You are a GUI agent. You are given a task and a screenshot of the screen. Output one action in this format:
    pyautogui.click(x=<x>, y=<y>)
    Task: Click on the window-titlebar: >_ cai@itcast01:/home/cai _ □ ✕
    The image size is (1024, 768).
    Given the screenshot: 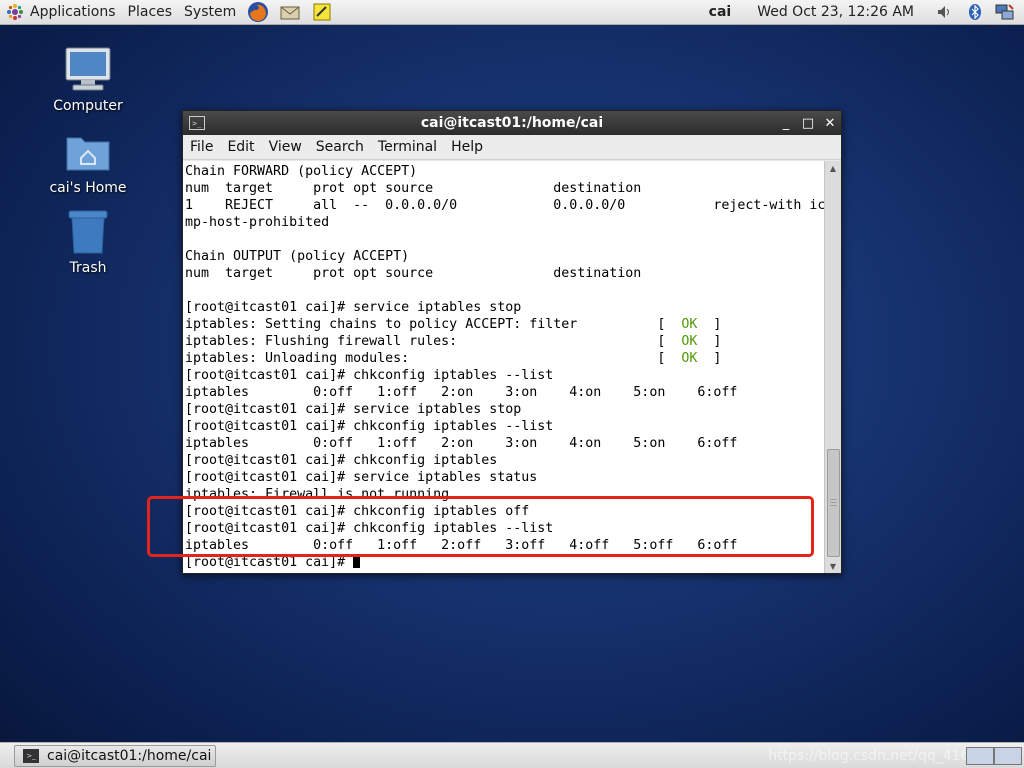 What is the action you would take?
    pyautogui.click(x=512, y=123)
    